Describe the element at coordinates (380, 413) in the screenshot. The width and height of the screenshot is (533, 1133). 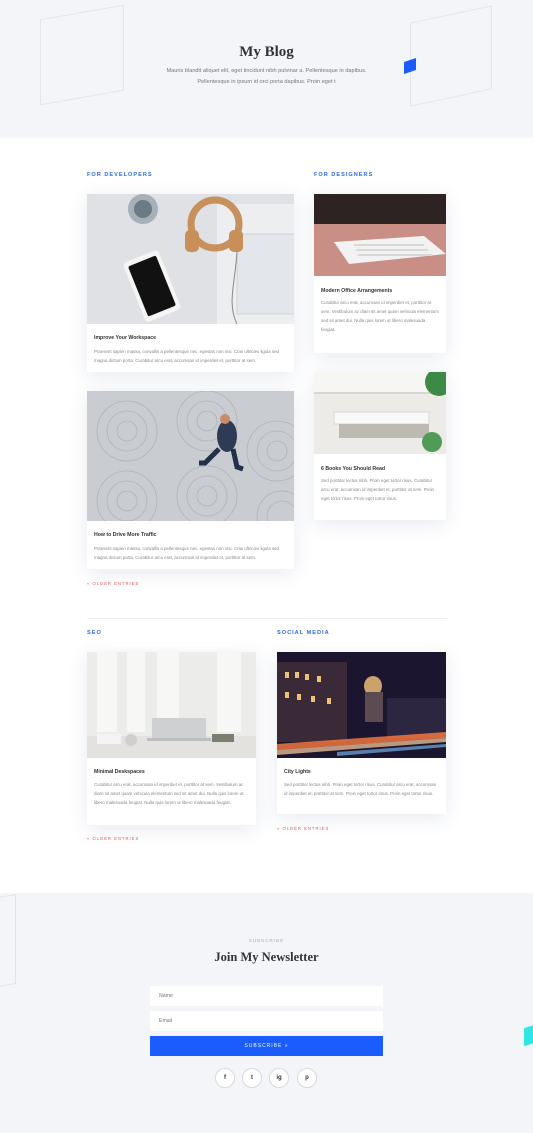
I see `post-image-books` at that location.